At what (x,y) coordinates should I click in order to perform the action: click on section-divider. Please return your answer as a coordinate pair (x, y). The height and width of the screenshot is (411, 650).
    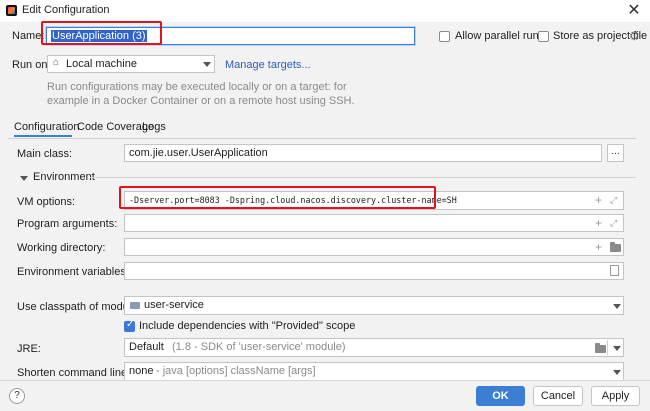
    Looking at the image, I should click on (363, 177).